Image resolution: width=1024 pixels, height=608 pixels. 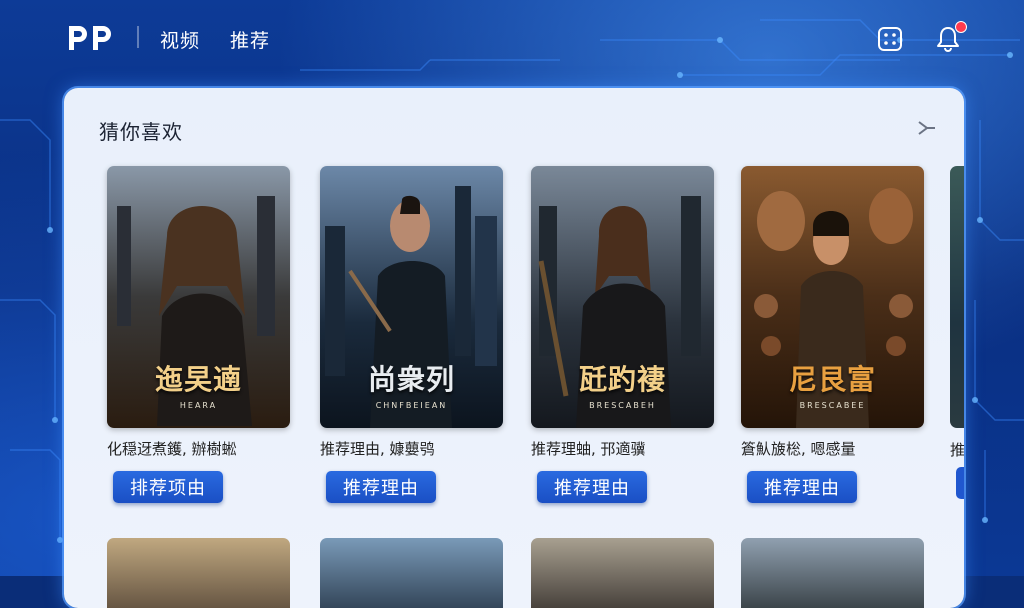 I want to click on movie-card: 迤旲遖 HEARA 化穏迓煮鑊, 辦樹蜙 排荐项由, so click(x=198, y=334).